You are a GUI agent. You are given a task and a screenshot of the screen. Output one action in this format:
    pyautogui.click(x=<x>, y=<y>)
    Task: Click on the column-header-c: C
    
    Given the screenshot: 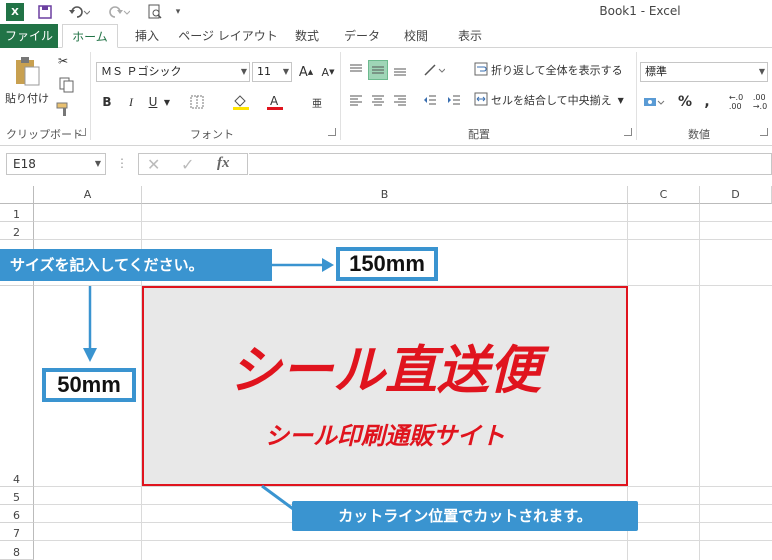 What is the action you would take?
    pyautogui.click(x=664, y=195)
    